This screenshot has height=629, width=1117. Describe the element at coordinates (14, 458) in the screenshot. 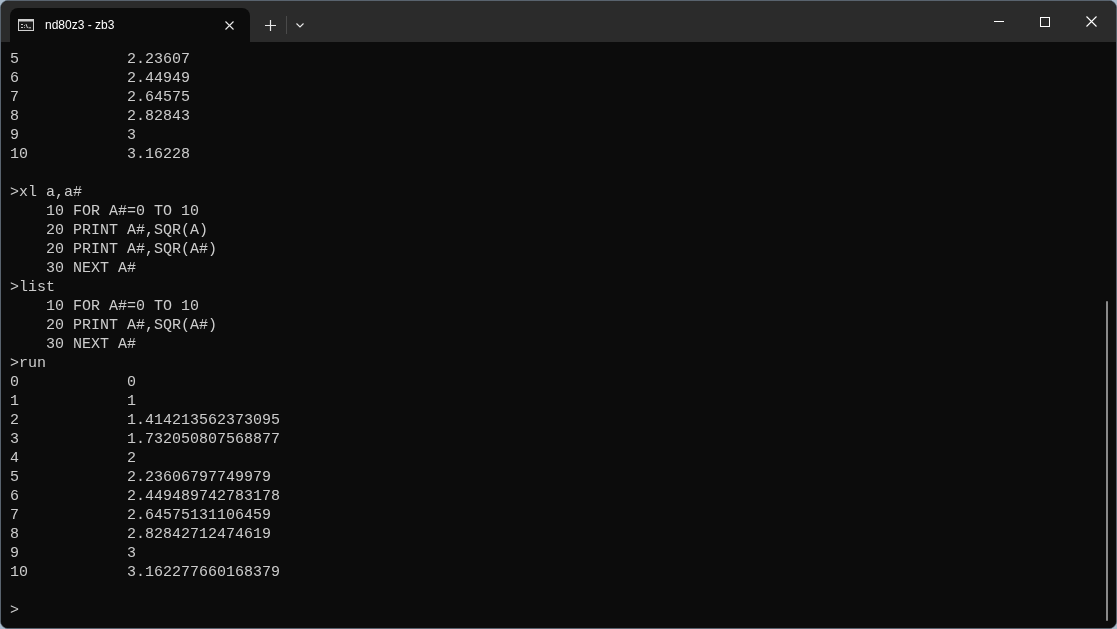

I see `output-index: 4` at that location.